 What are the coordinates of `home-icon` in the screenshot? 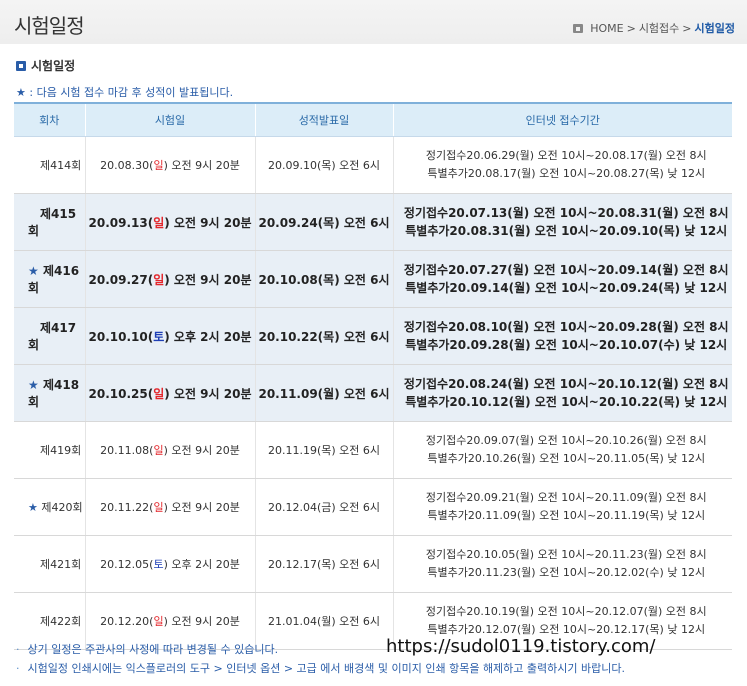 It's located at (578, 28).